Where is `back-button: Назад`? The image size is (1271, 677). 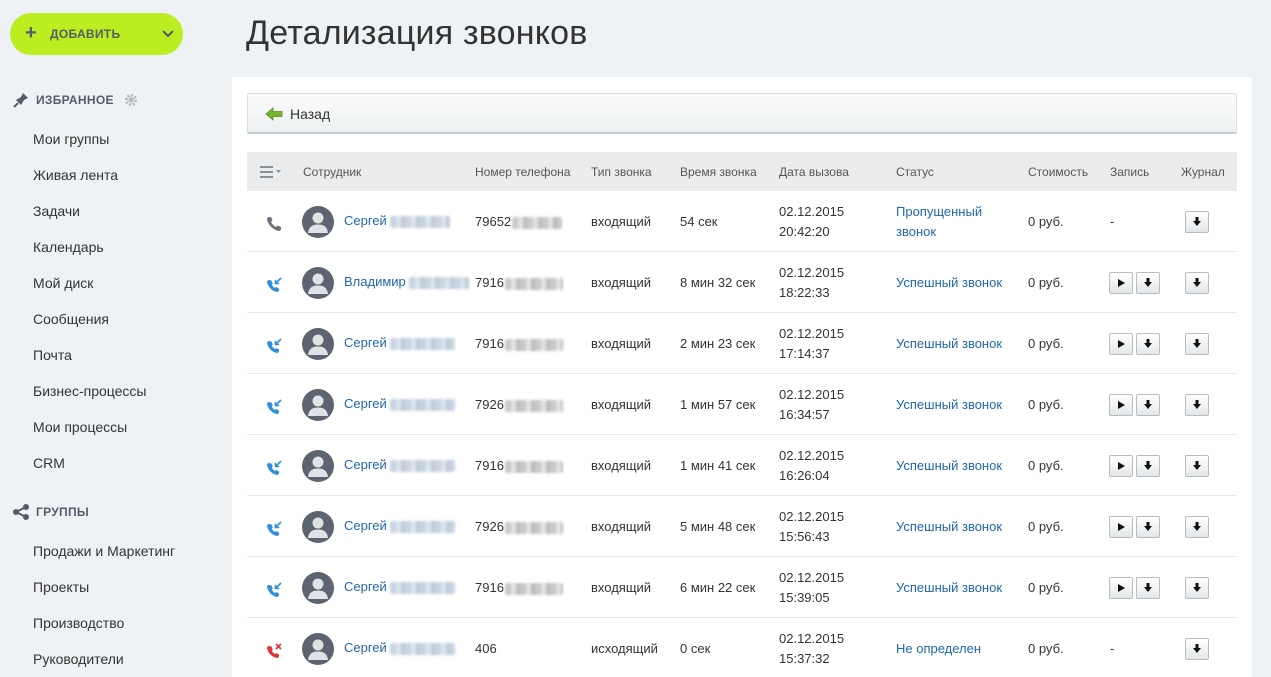 back-button: Назад is located at coordinates (742, 113).